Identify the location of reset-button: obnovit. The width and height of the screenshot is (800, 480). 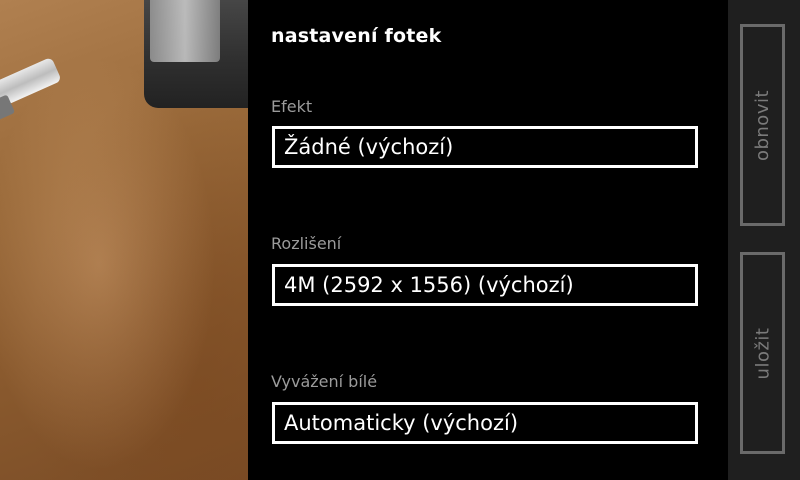
(762, 125).